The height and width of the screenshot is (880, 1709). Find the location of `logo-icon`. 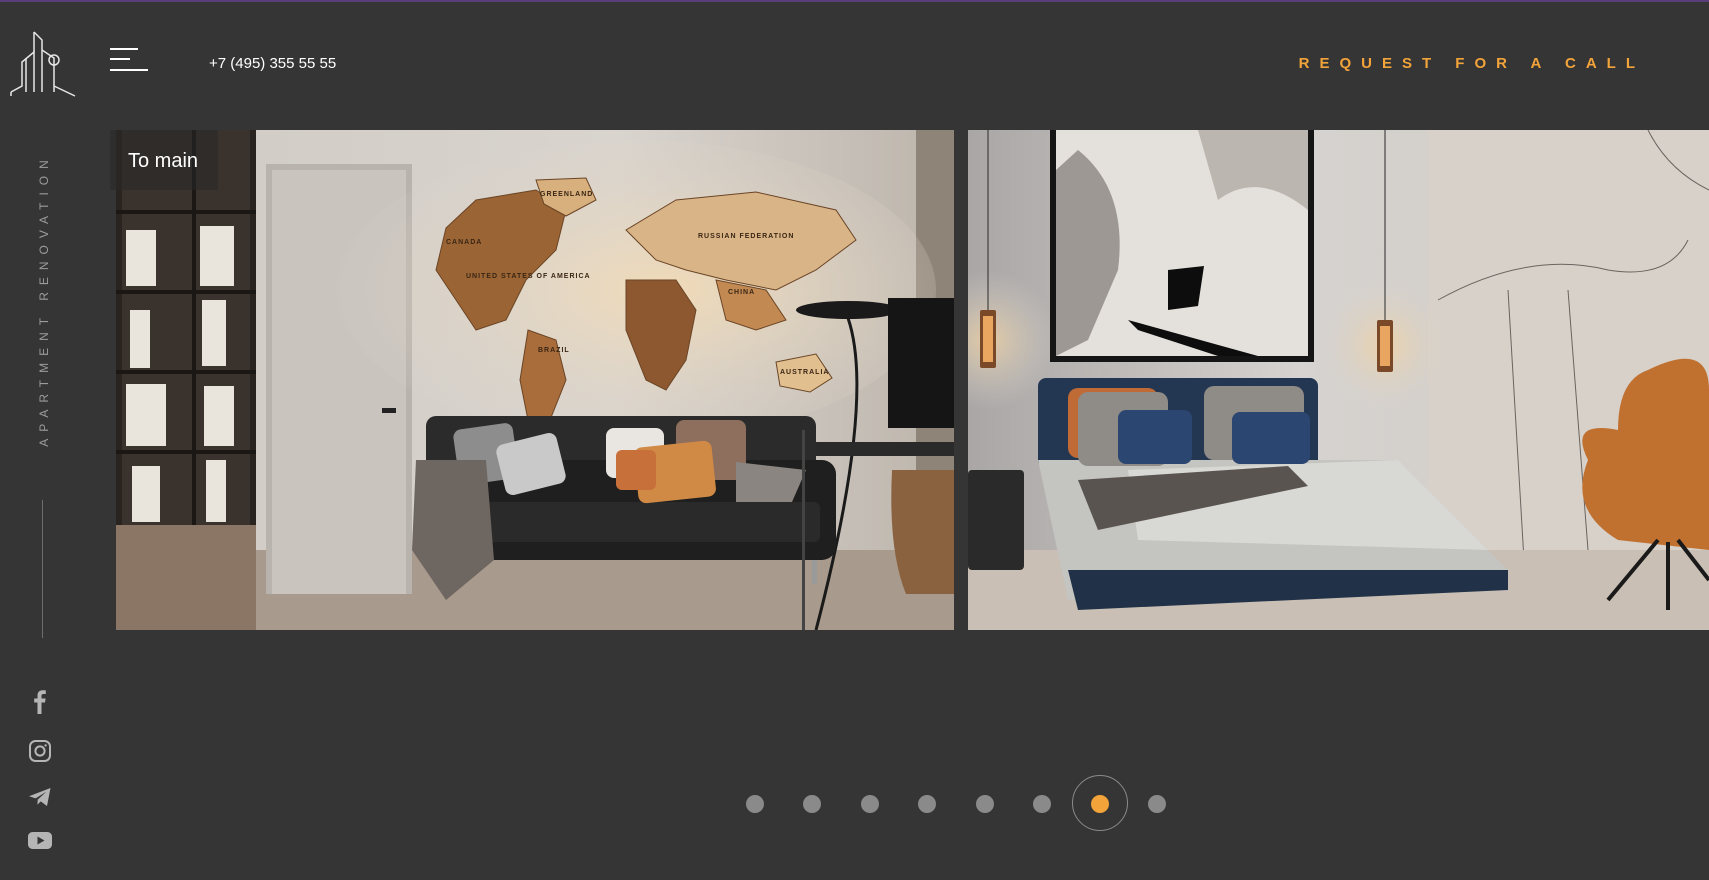

logo-icon is located at coordinates (43, 67).